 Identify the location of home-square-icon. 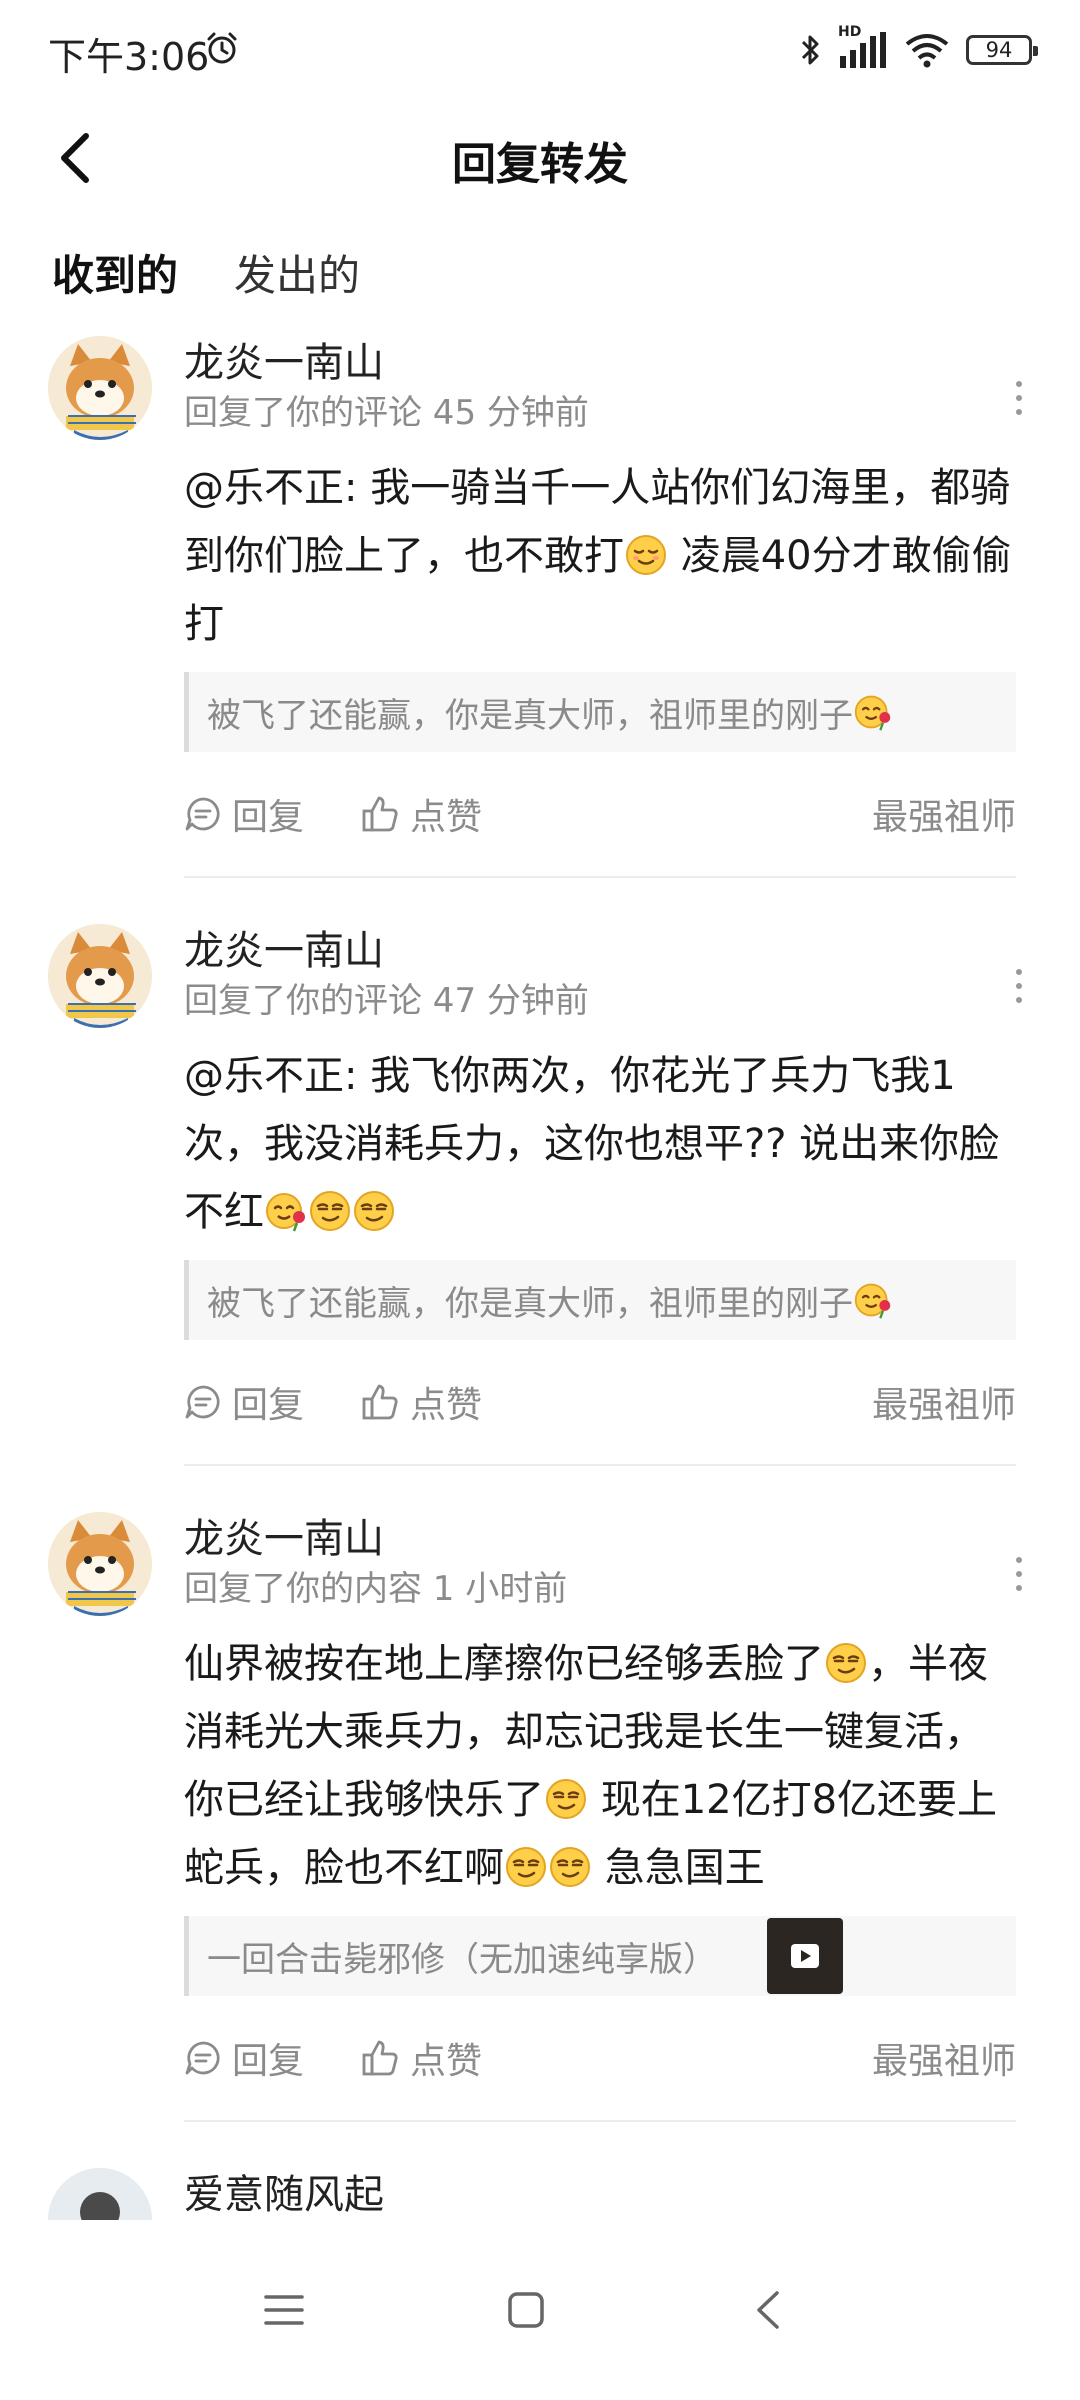
(526, 2310).